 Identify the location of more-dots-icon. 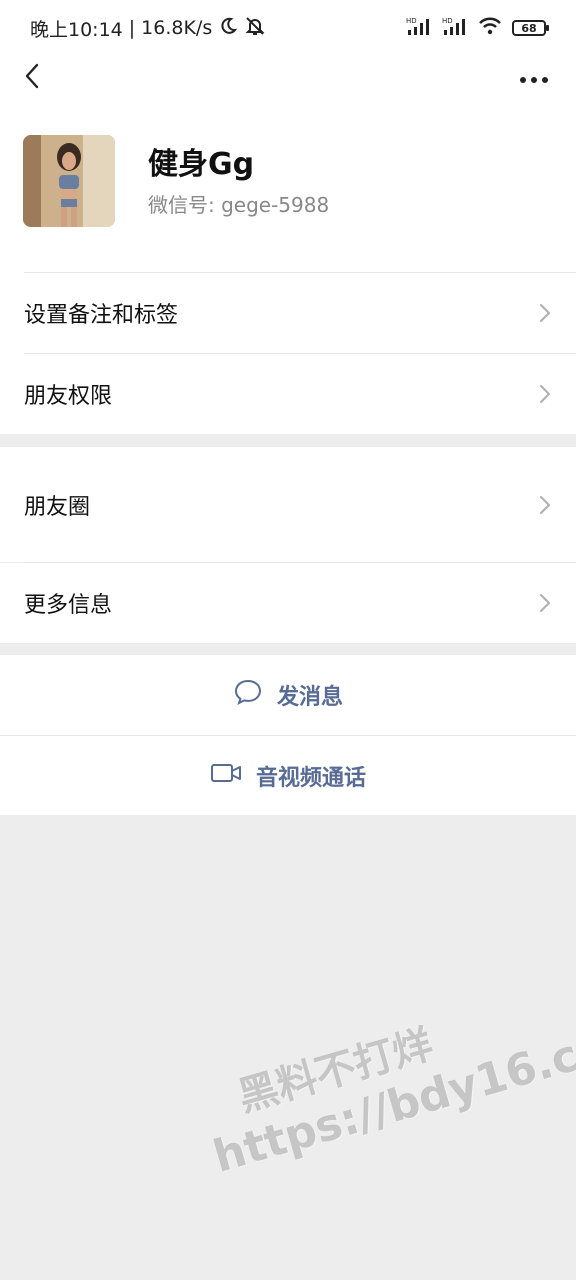
(534, 78).